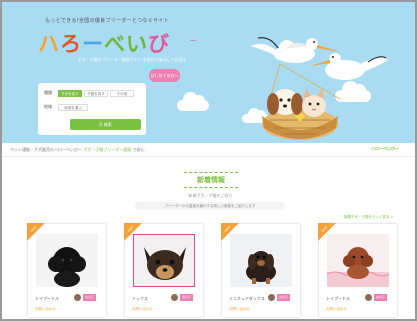 This screenshot has width=417, height=321. I want to click on search-option-dog: 子犬を探す, so click(70, 93).